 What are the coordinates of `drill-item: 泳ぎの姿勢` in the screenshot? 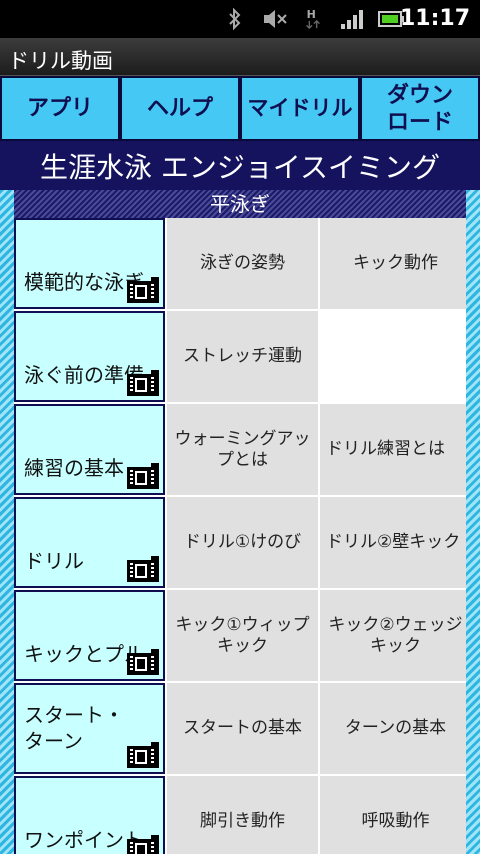 It's located at (242, 263).